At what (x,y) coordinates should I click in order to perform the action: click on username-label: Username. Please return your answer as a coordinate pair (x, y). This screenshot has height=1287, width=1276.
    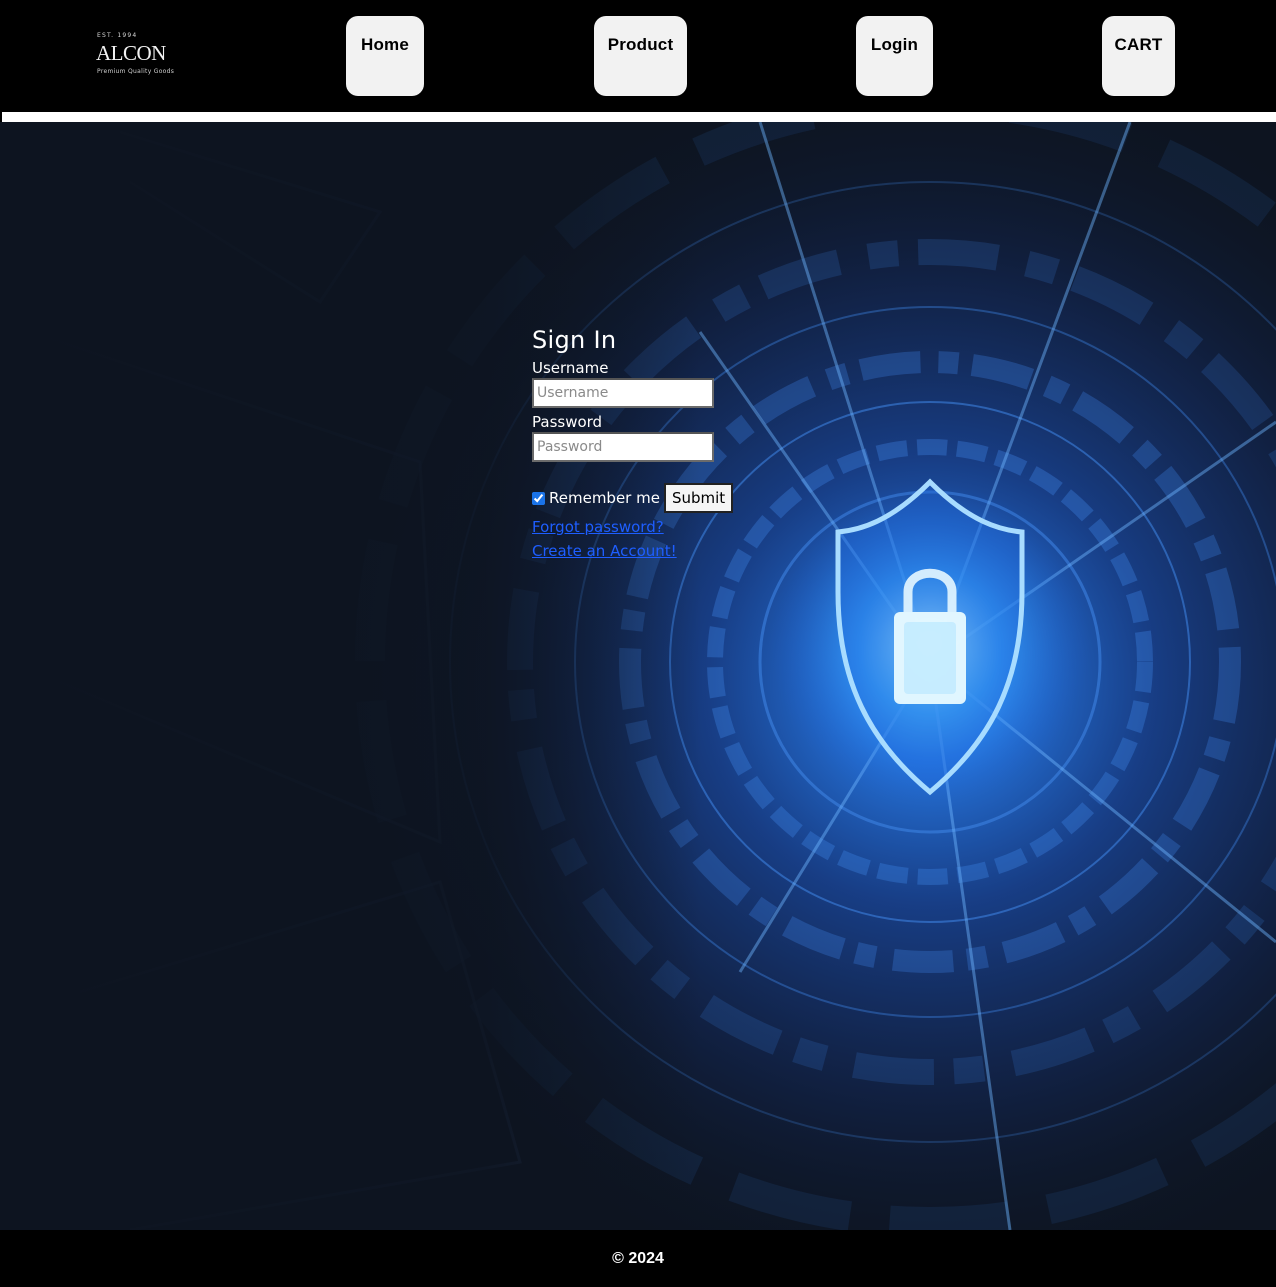
    Looking at the image, I should click on (570, 368).